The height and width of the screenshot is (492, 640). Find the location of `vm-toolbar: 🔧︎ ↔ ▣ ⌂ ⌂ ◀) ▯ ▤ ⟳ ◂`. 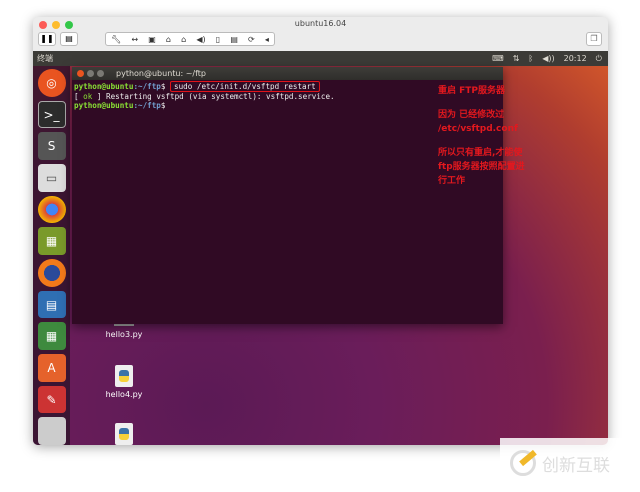

vm-toolbar: 🔧︎ ↔ ▣ ⌂ ⌂ ◀) ▯ ▤ ⟳ ◂ is located at coordinates (190, 39).